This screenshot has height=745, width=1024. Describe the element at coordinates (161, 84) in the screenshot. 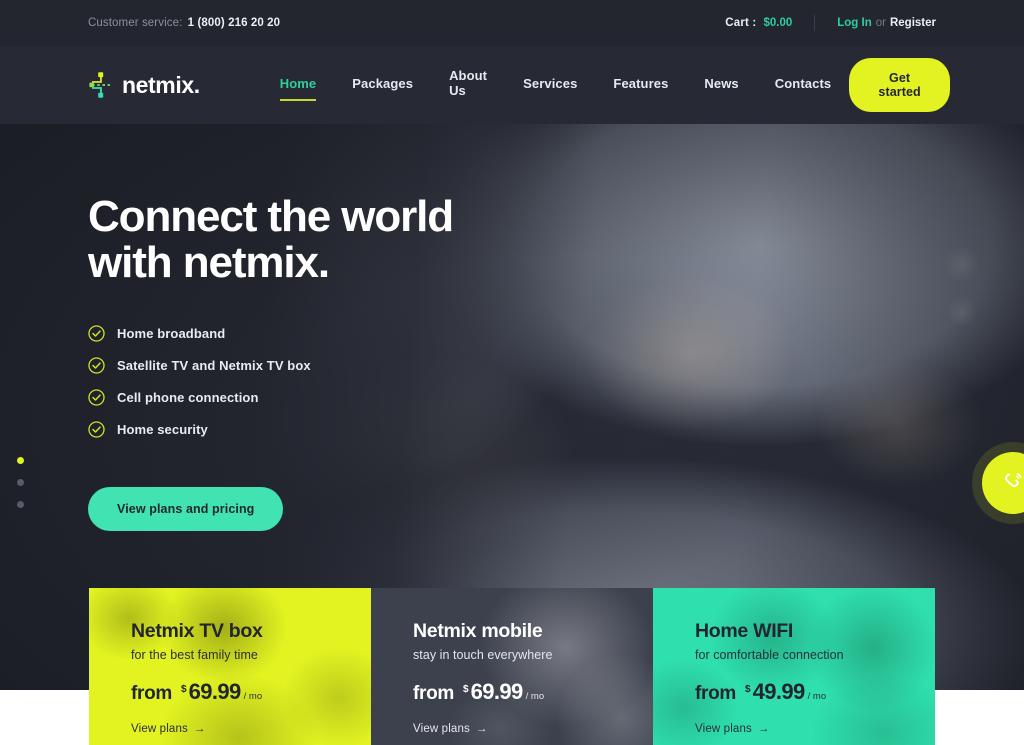

I see `logo-text: netmix.` at that location.